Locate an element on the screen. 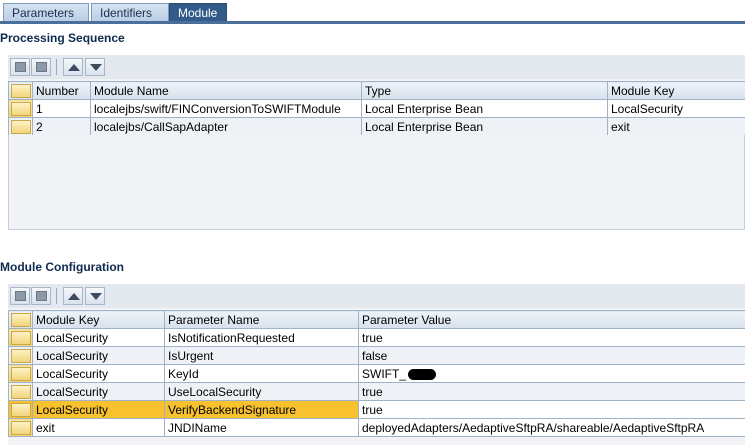 The width and height of the screenshot is (745, 445). parameter-name-cell: IsNotificationRequested is located at coordinates (261, 337).